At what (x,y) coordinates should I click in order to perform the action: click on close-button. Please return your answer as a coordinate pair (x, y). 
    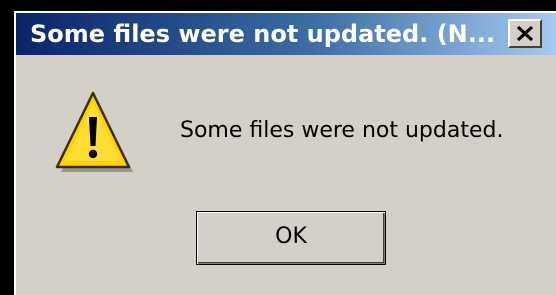
    Looking at the image, I should click on (525, 33).